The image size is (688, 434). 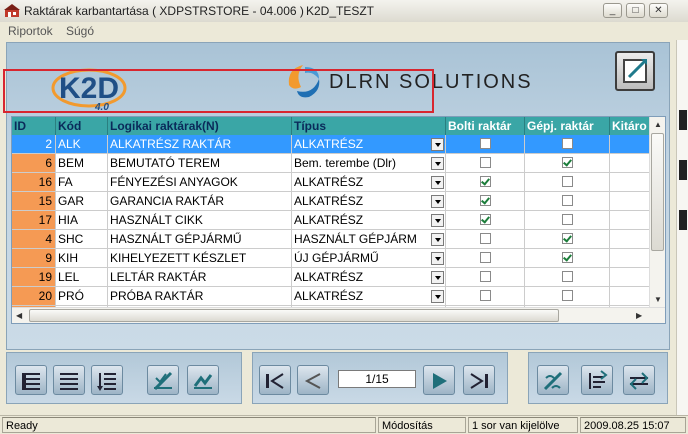 I want to click on close-button: ✕, so click(x=658, y=10).